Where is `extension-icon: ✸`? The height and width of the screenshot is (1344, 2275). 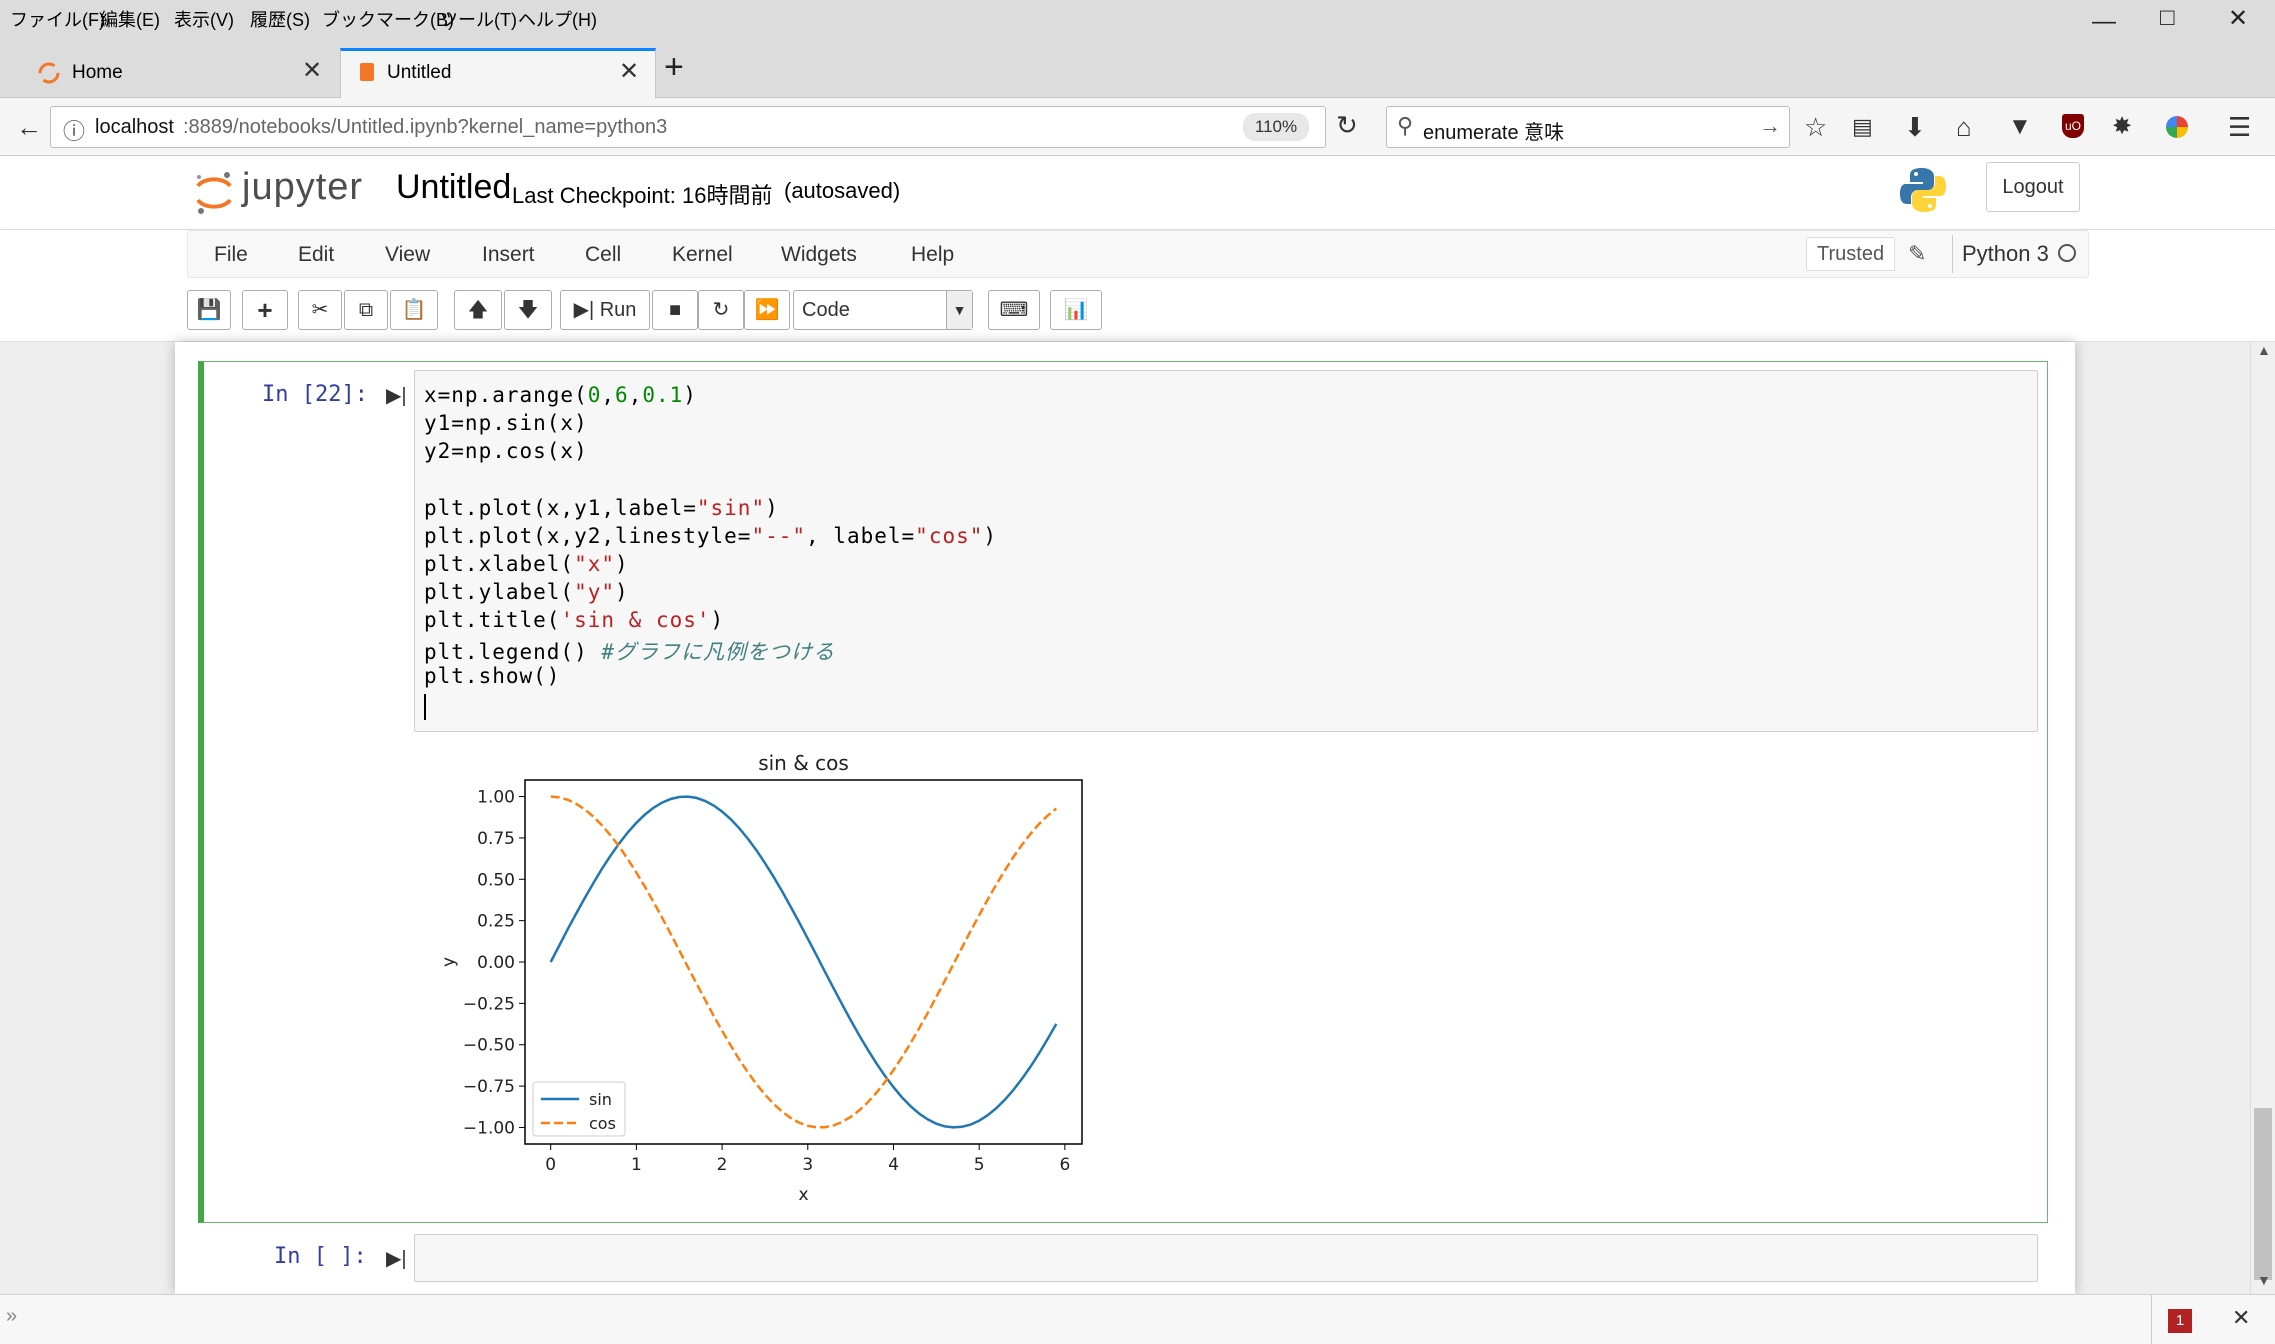 extension-icon: ✸ is located at coordinates (2122, 127).